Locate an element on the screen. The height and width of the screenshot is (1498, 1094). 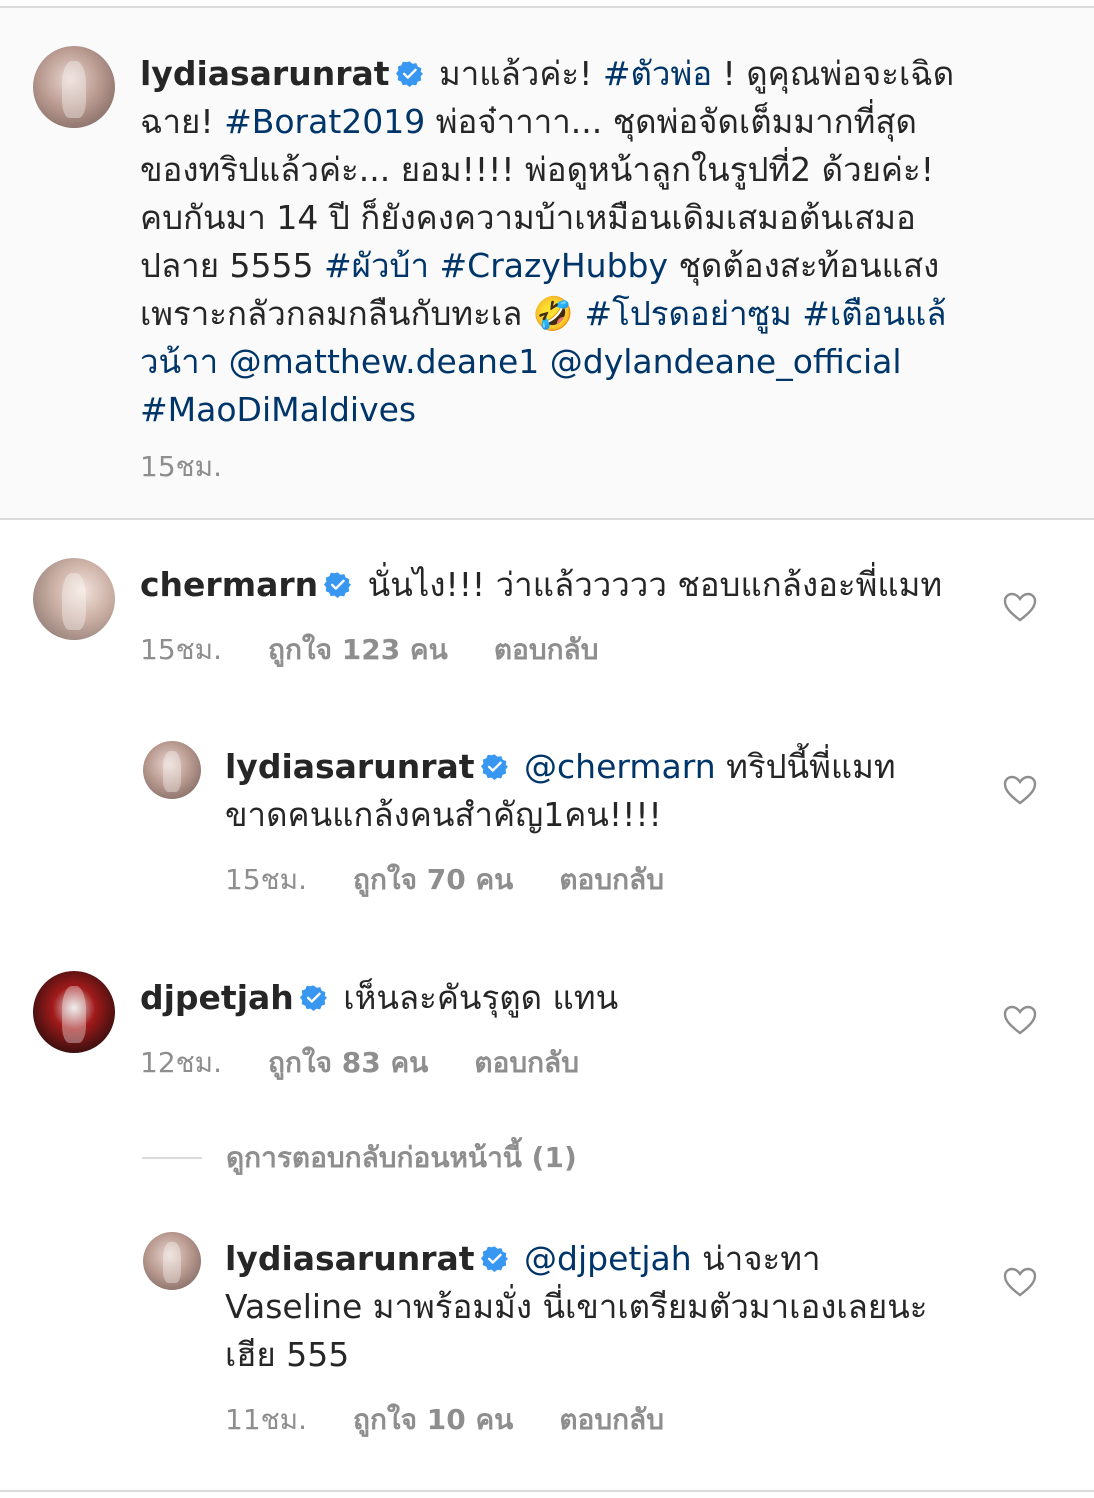
tag-link: @matthew.deane1 is located at coordinates (384, 361).